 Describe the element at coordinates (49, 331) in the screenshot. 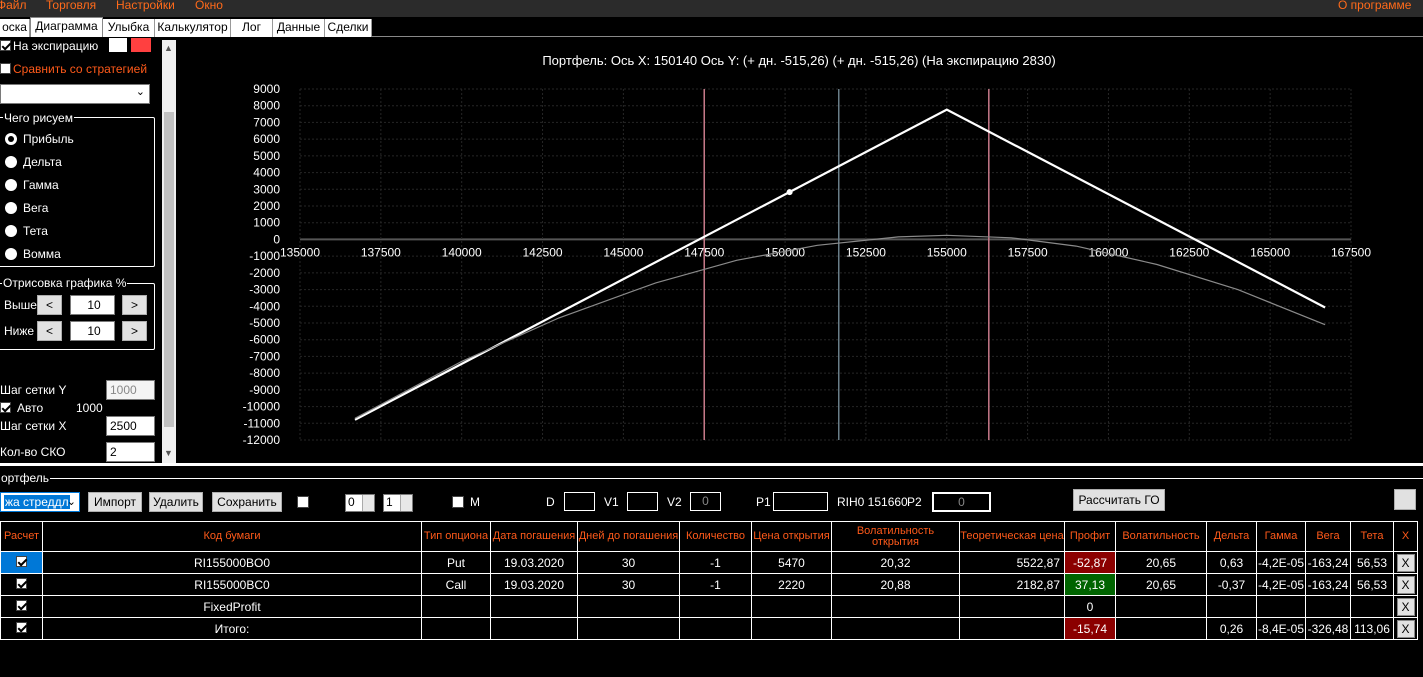

I see `below-decrease-button: <` at that location.